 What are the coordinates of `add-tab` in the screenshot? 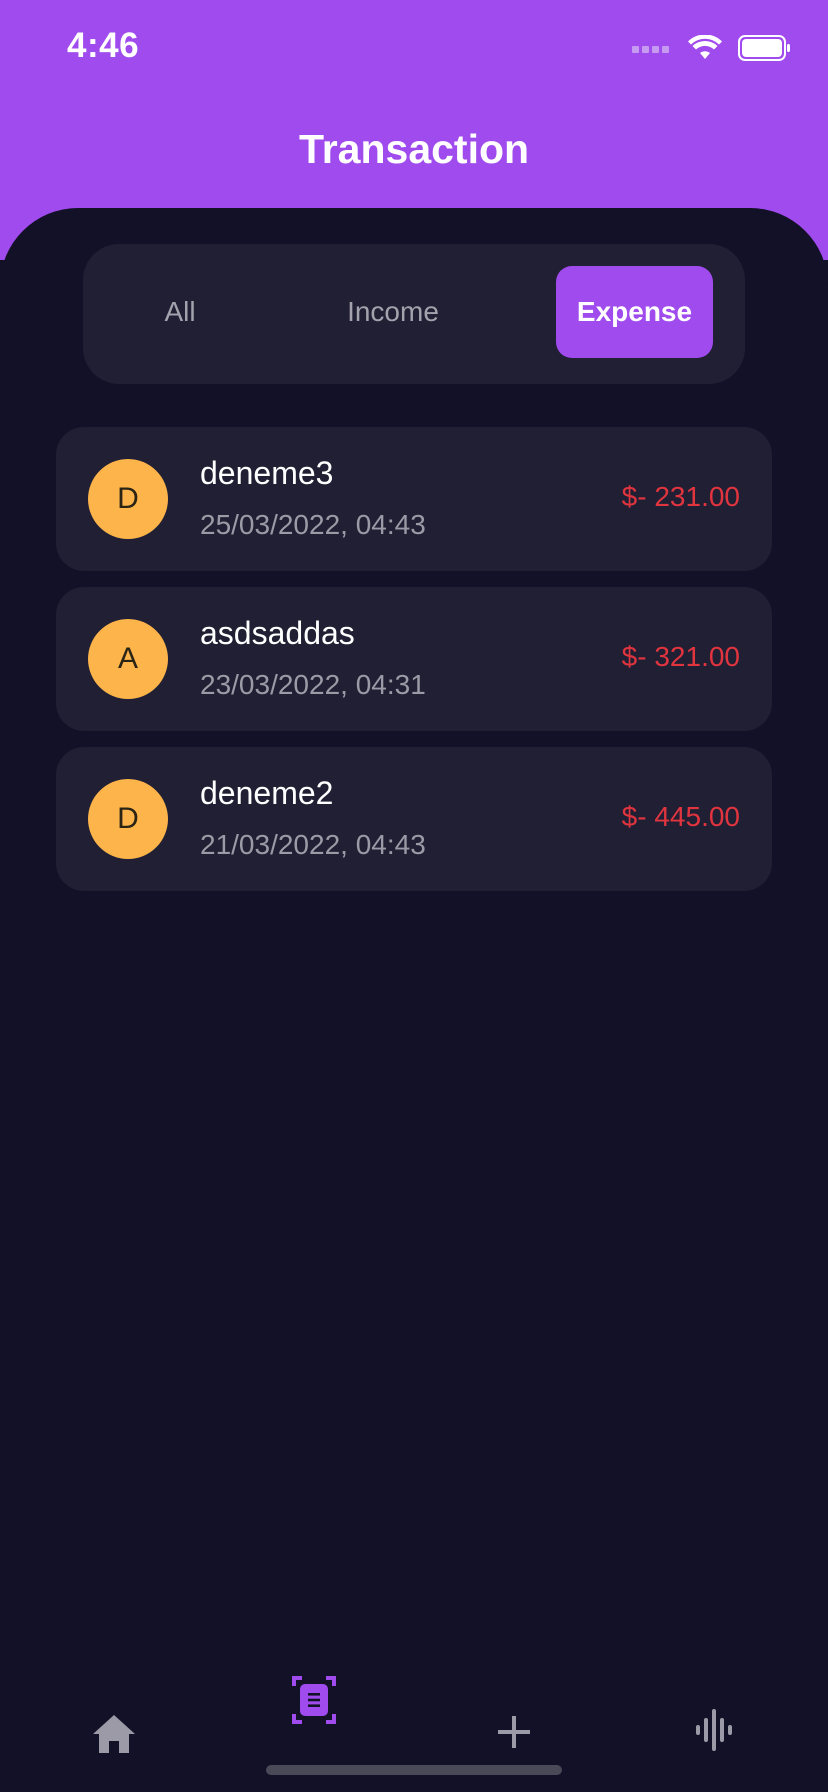 It's located at (514, 1734).